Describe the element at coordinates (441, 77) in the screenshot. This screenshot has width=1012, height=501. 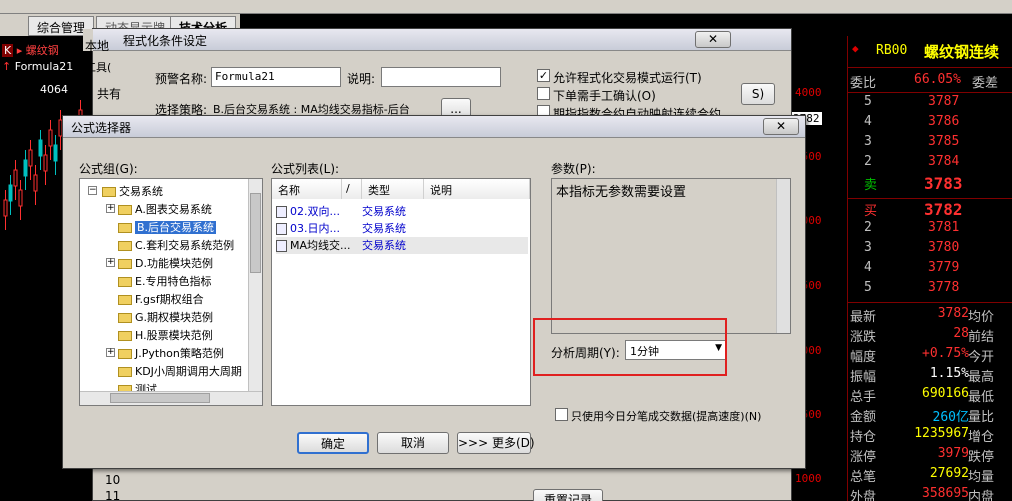
I see `desc-input` at that location.